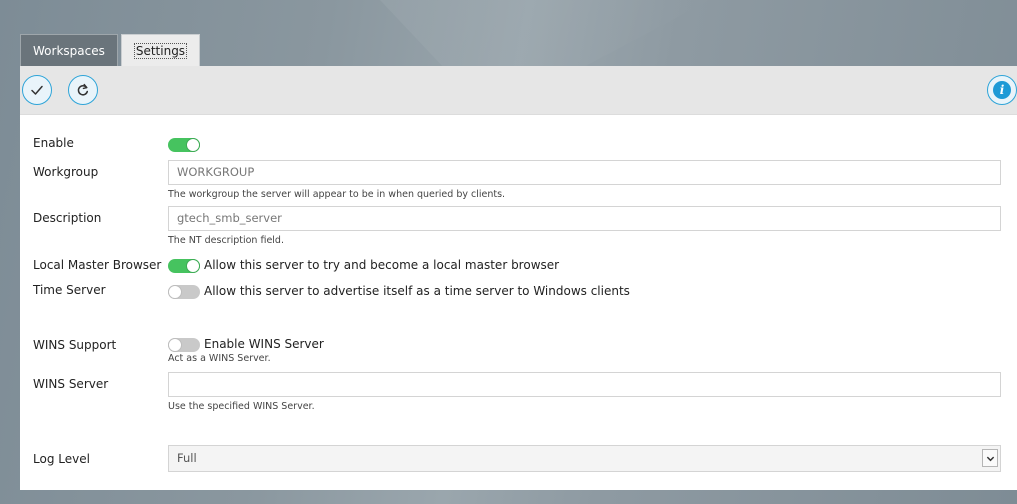 The height and width of the screenshot is (504, 1017). I want to click on log-level-select: Full, so click(584, 458).